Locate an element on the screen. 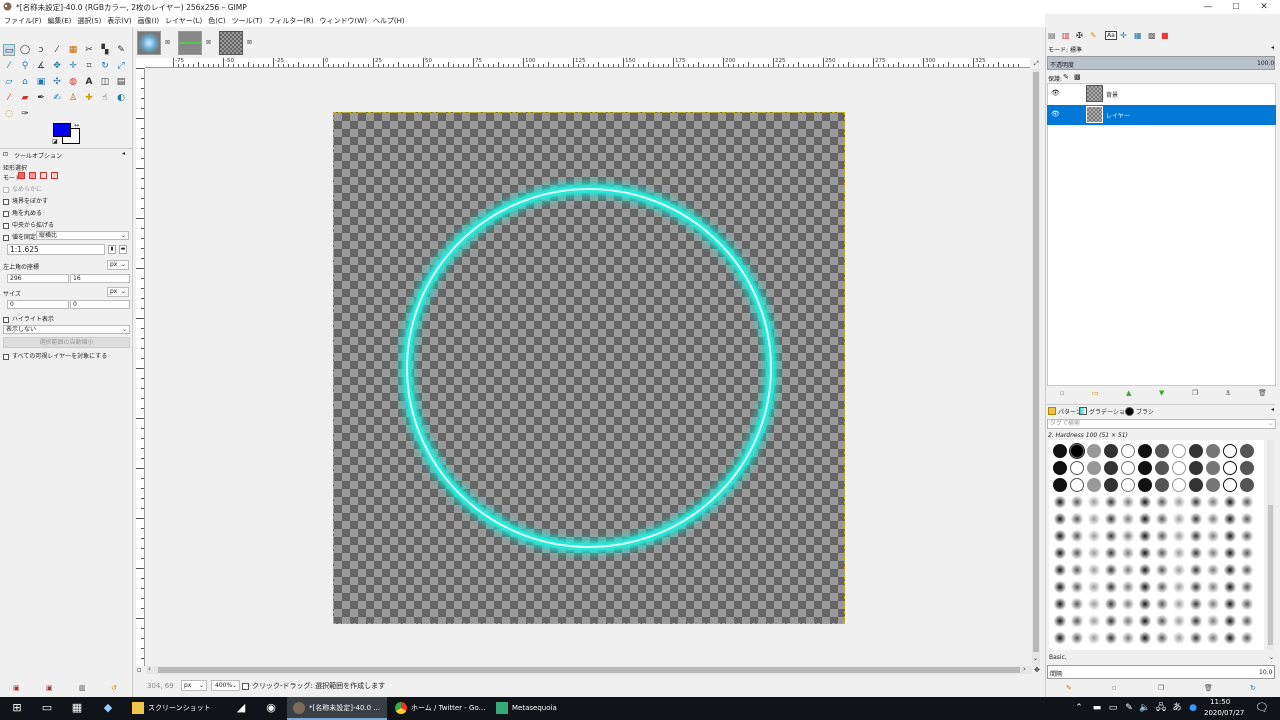 The image size is (1280, 720). free-select-tool-icon: ↄ is located at coordinates (41, 50).